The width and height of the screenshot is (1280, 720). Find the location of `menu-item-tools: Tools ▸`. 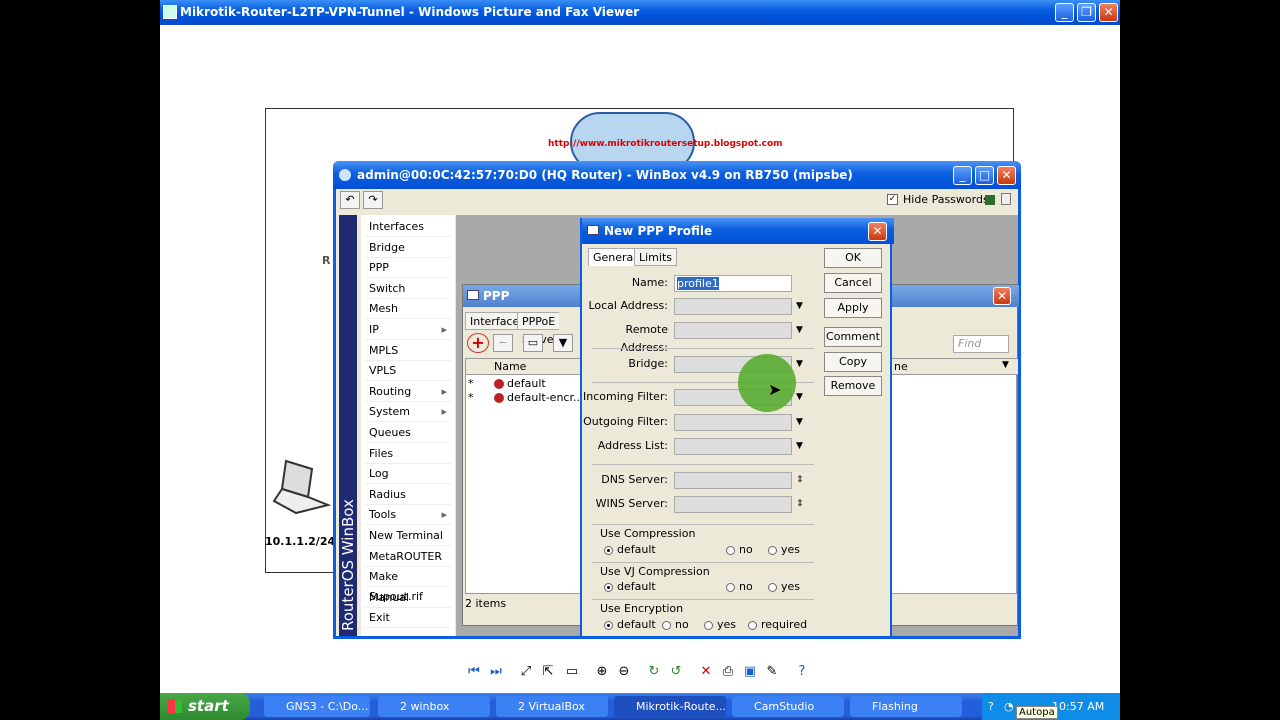

menu-item-tools: Tools ▸ is located at coordinates (408, 515).